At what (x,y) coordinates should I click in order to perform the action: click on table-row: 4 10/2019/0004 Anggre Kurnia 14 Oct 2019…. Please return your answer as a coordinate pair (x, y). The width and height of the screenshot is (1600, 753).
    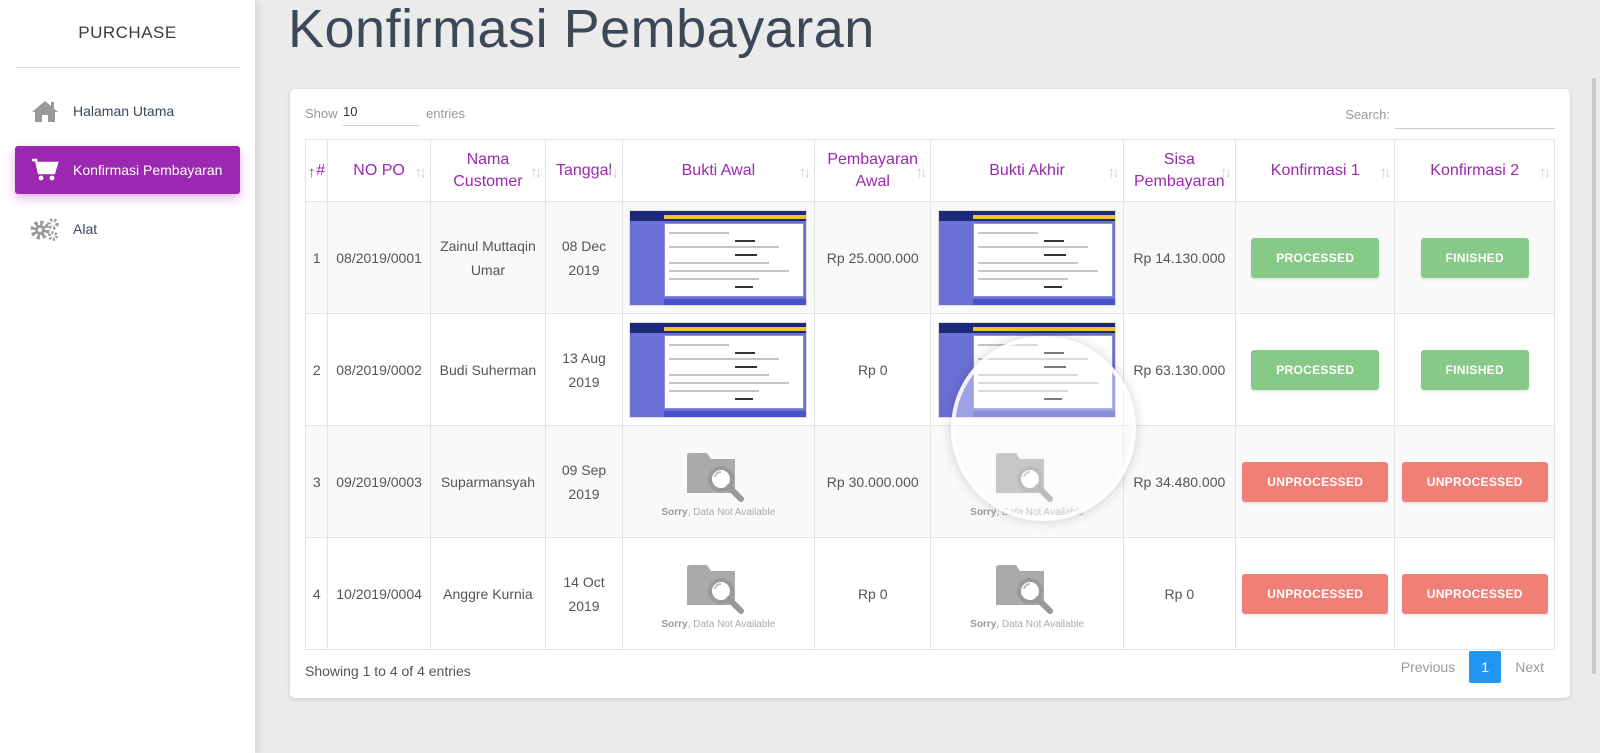
    Looking at the image, I should click on (929, 593).